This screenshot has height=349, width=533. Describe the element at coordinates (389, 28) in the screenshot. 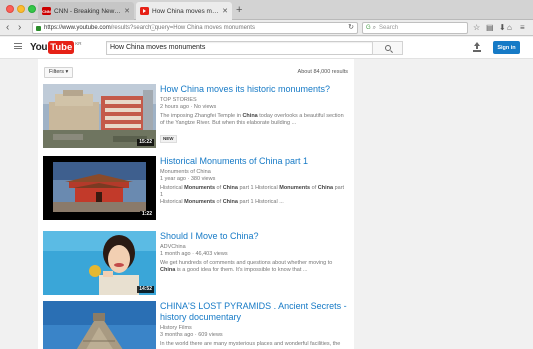

I see `search-placeholder: Search` at that location.